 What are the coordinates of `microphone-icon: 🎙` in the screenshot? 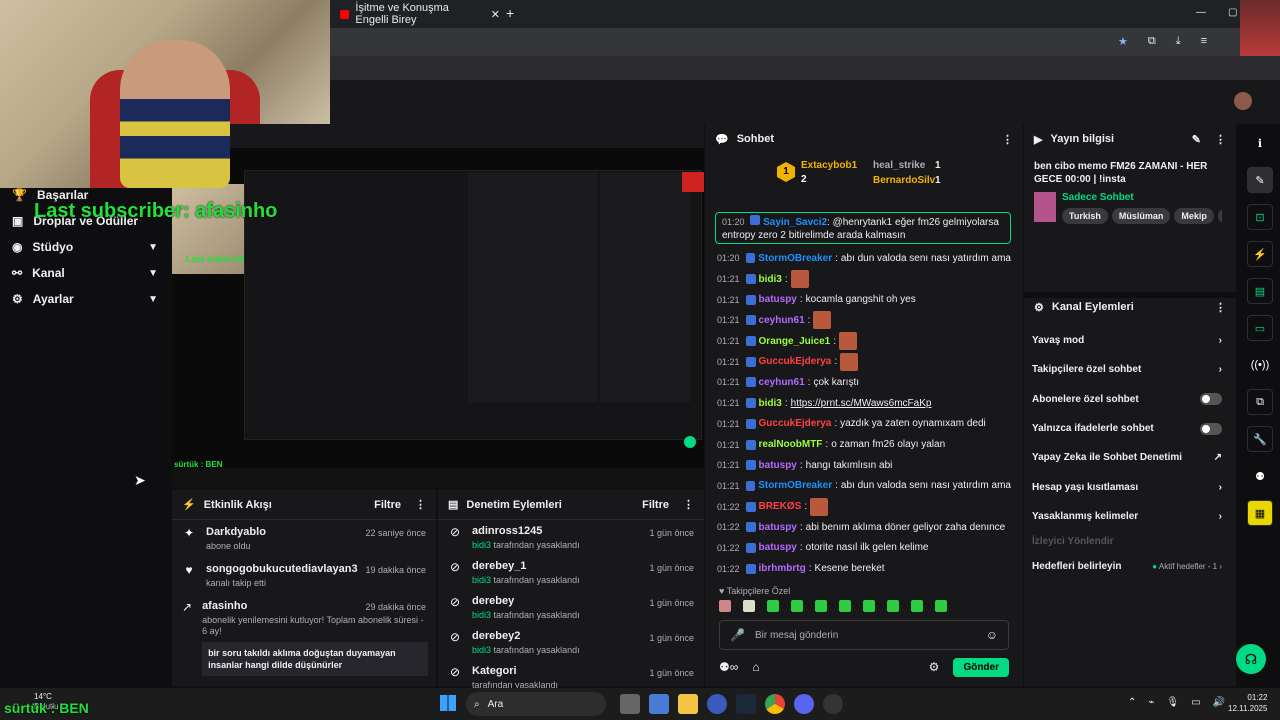 It's located at (1172, 702).